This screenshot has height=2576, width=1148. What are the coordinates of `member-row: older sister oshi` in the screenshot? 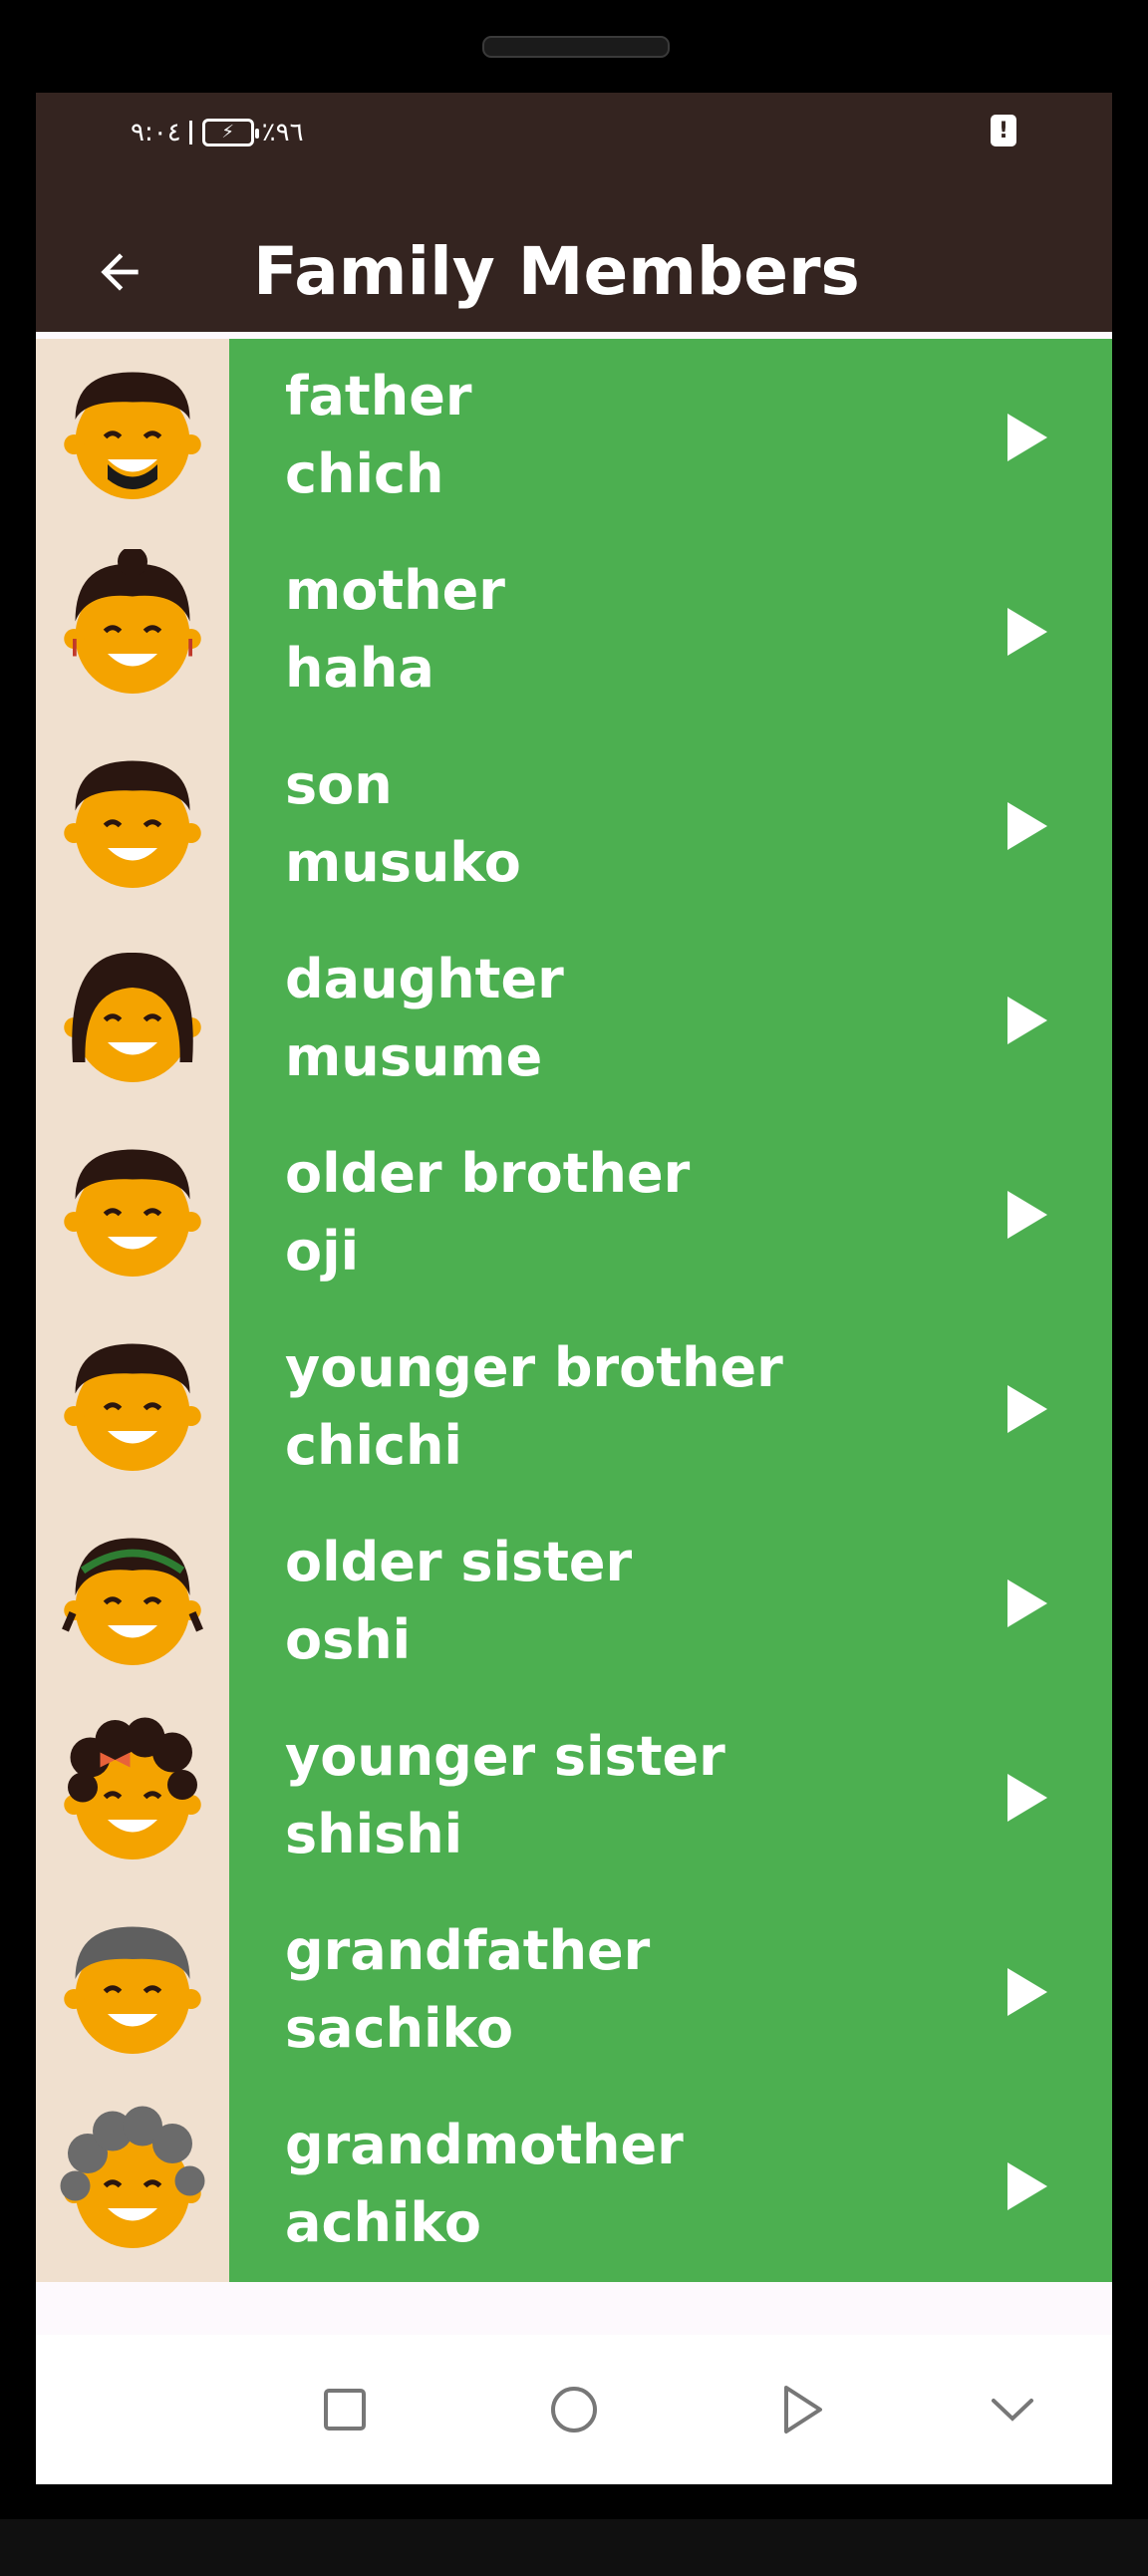 It's located at (574, 1602).